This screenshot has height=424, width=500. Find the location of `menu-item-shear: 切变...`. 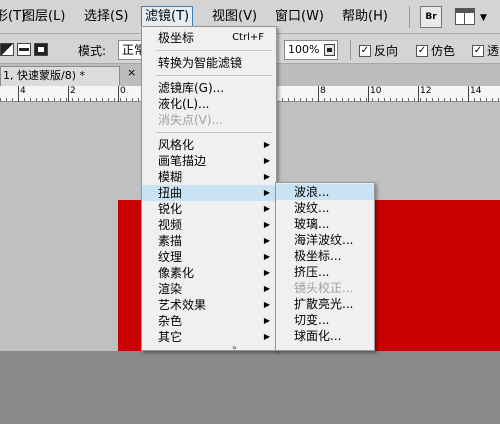

menu-item-shear: 切变... is located at coordinates (325, 320).